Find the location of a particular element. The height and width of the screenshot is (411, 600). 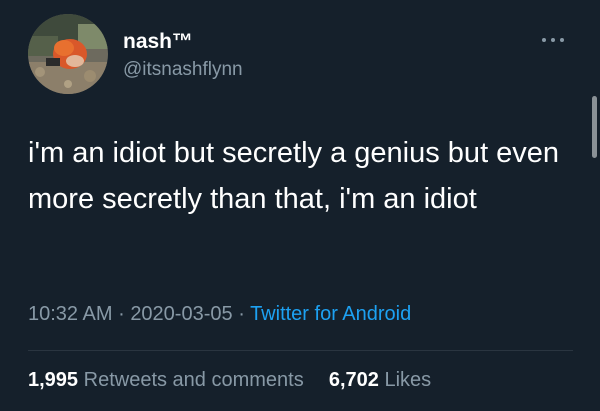

retweets-count: 1,995 is located at coordinates (53, 380).